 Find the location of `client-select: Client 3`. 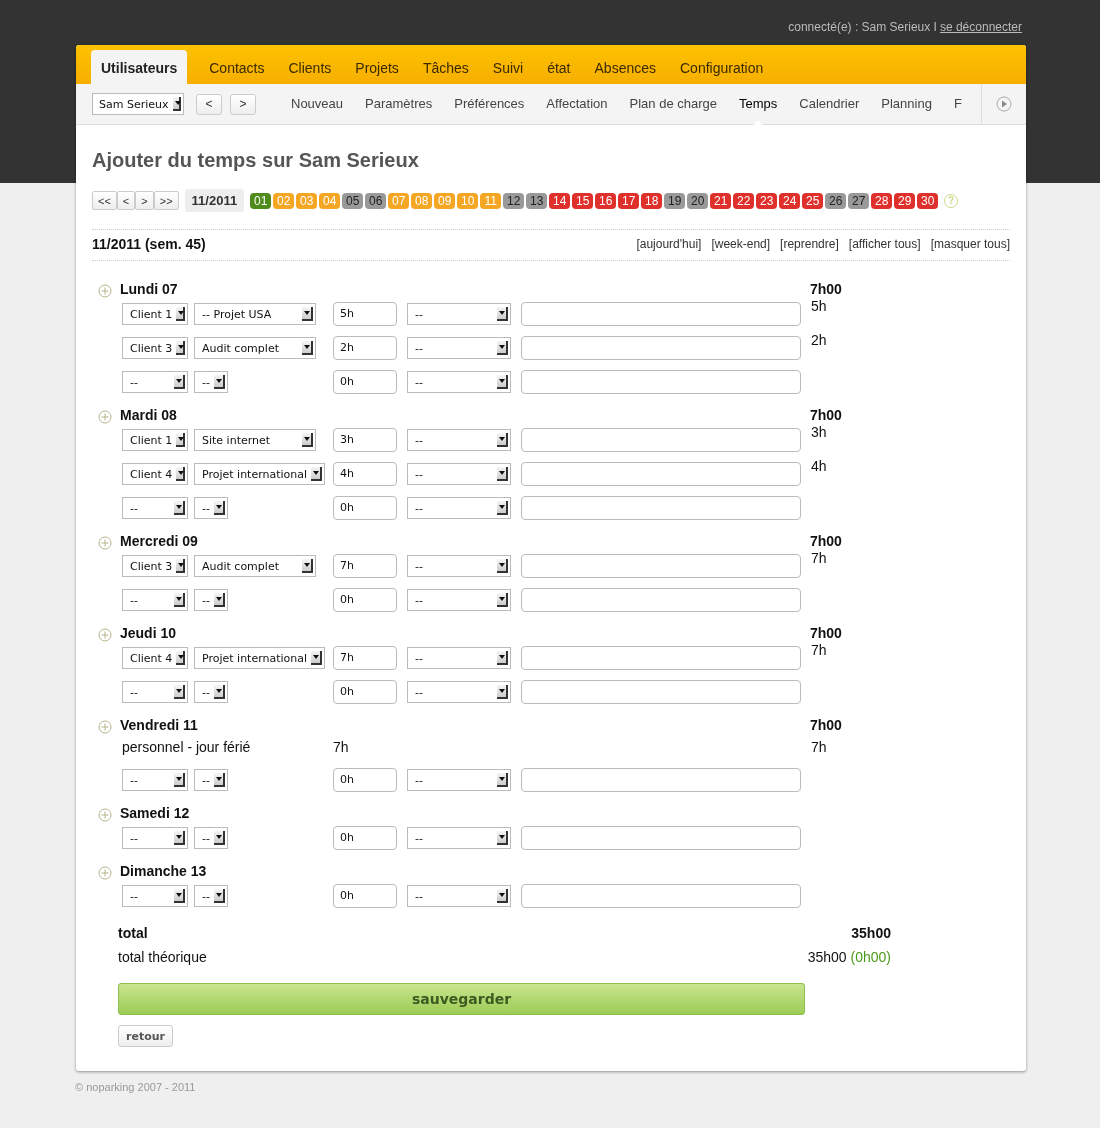

client-select: Client 3 is located at coordinates (155, 348).